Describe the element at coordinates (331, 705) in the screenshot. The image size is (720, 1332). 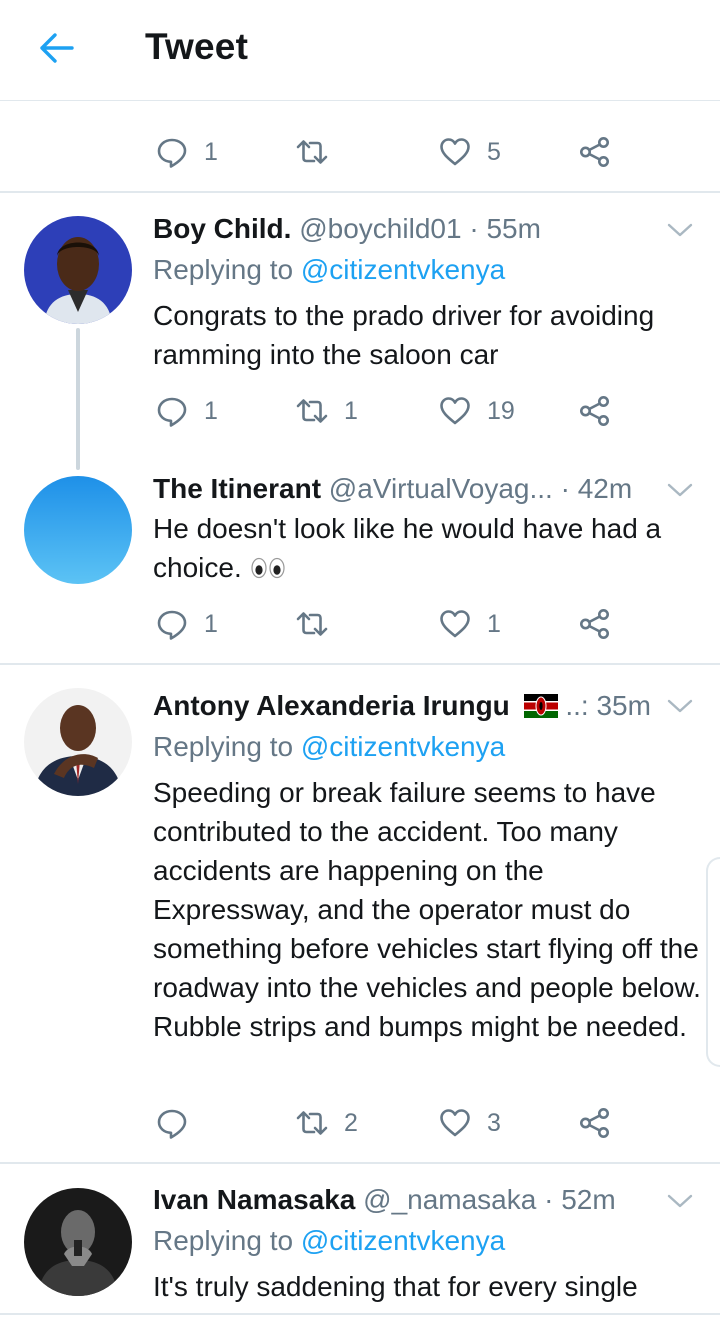
I see `display-name: Antony Alexanderia Irungu` at that location.